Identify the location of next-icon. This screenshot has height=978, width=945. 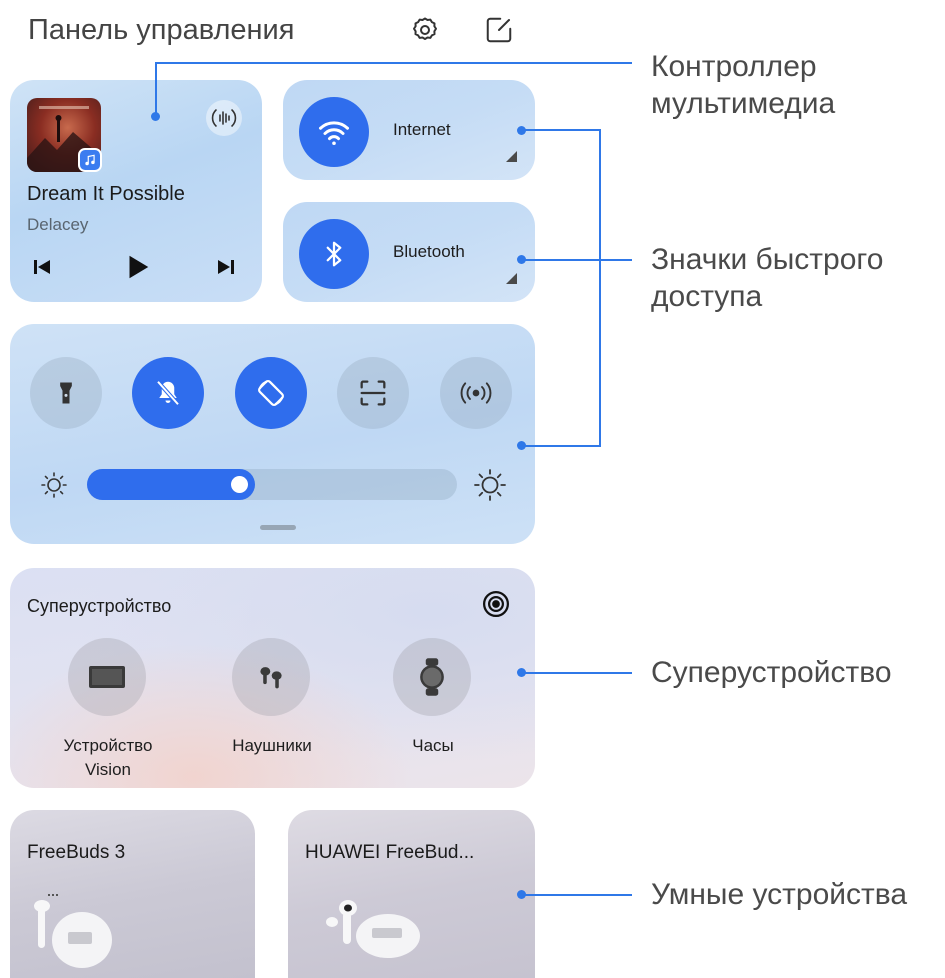
(229, 267).